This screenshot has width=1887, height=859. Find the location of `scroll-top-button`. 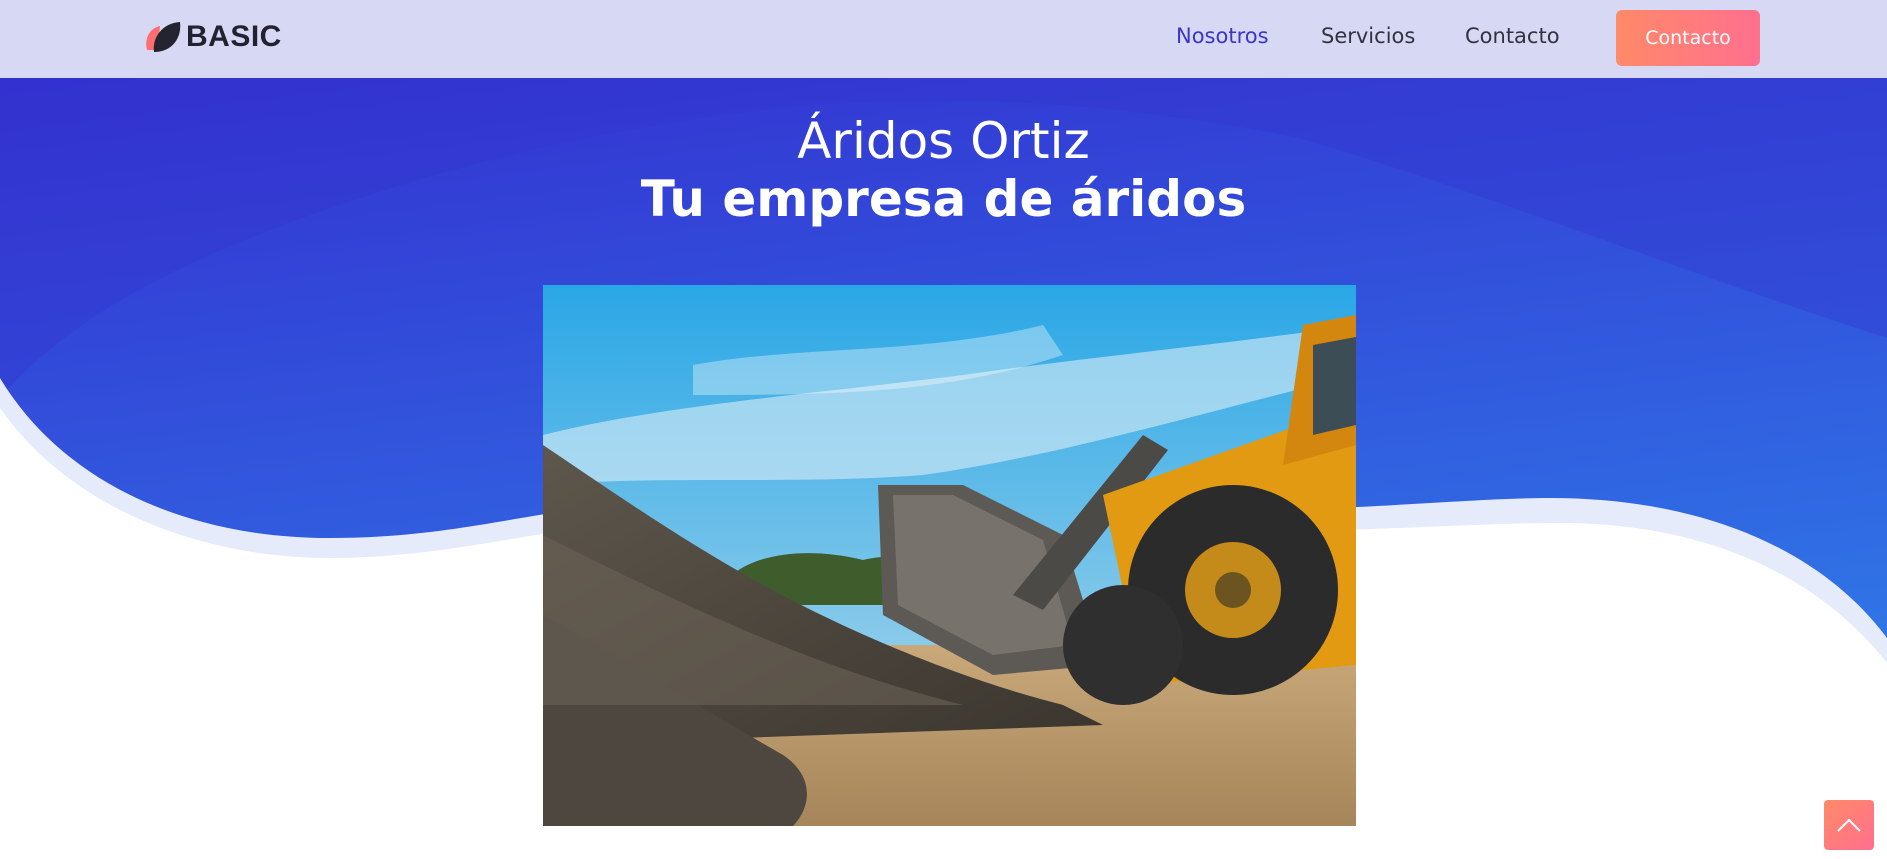

scroll-top-button is located at coordinates (1849, 825).